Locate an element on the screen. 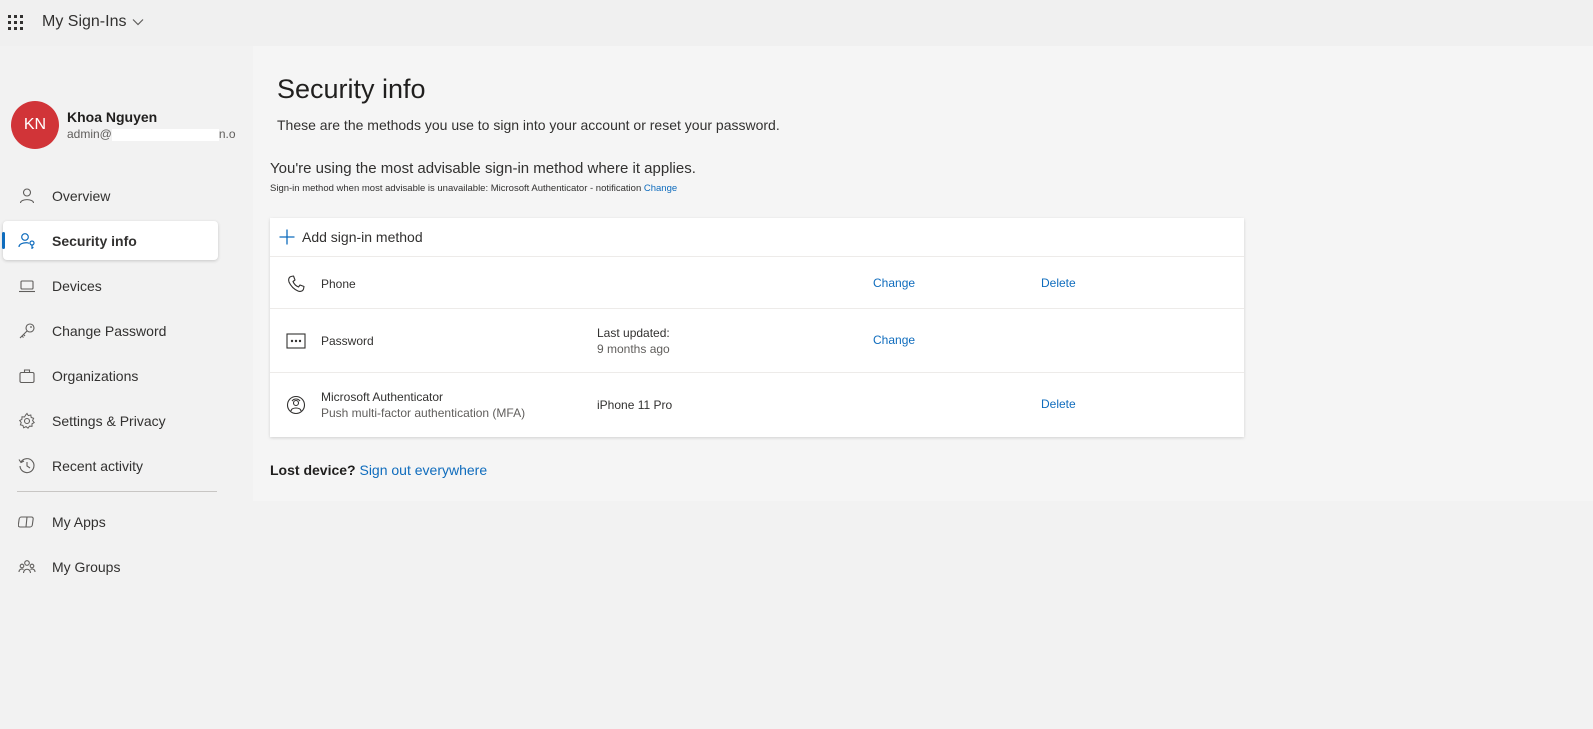  method-name: Password is located at coordinates (347, 341).